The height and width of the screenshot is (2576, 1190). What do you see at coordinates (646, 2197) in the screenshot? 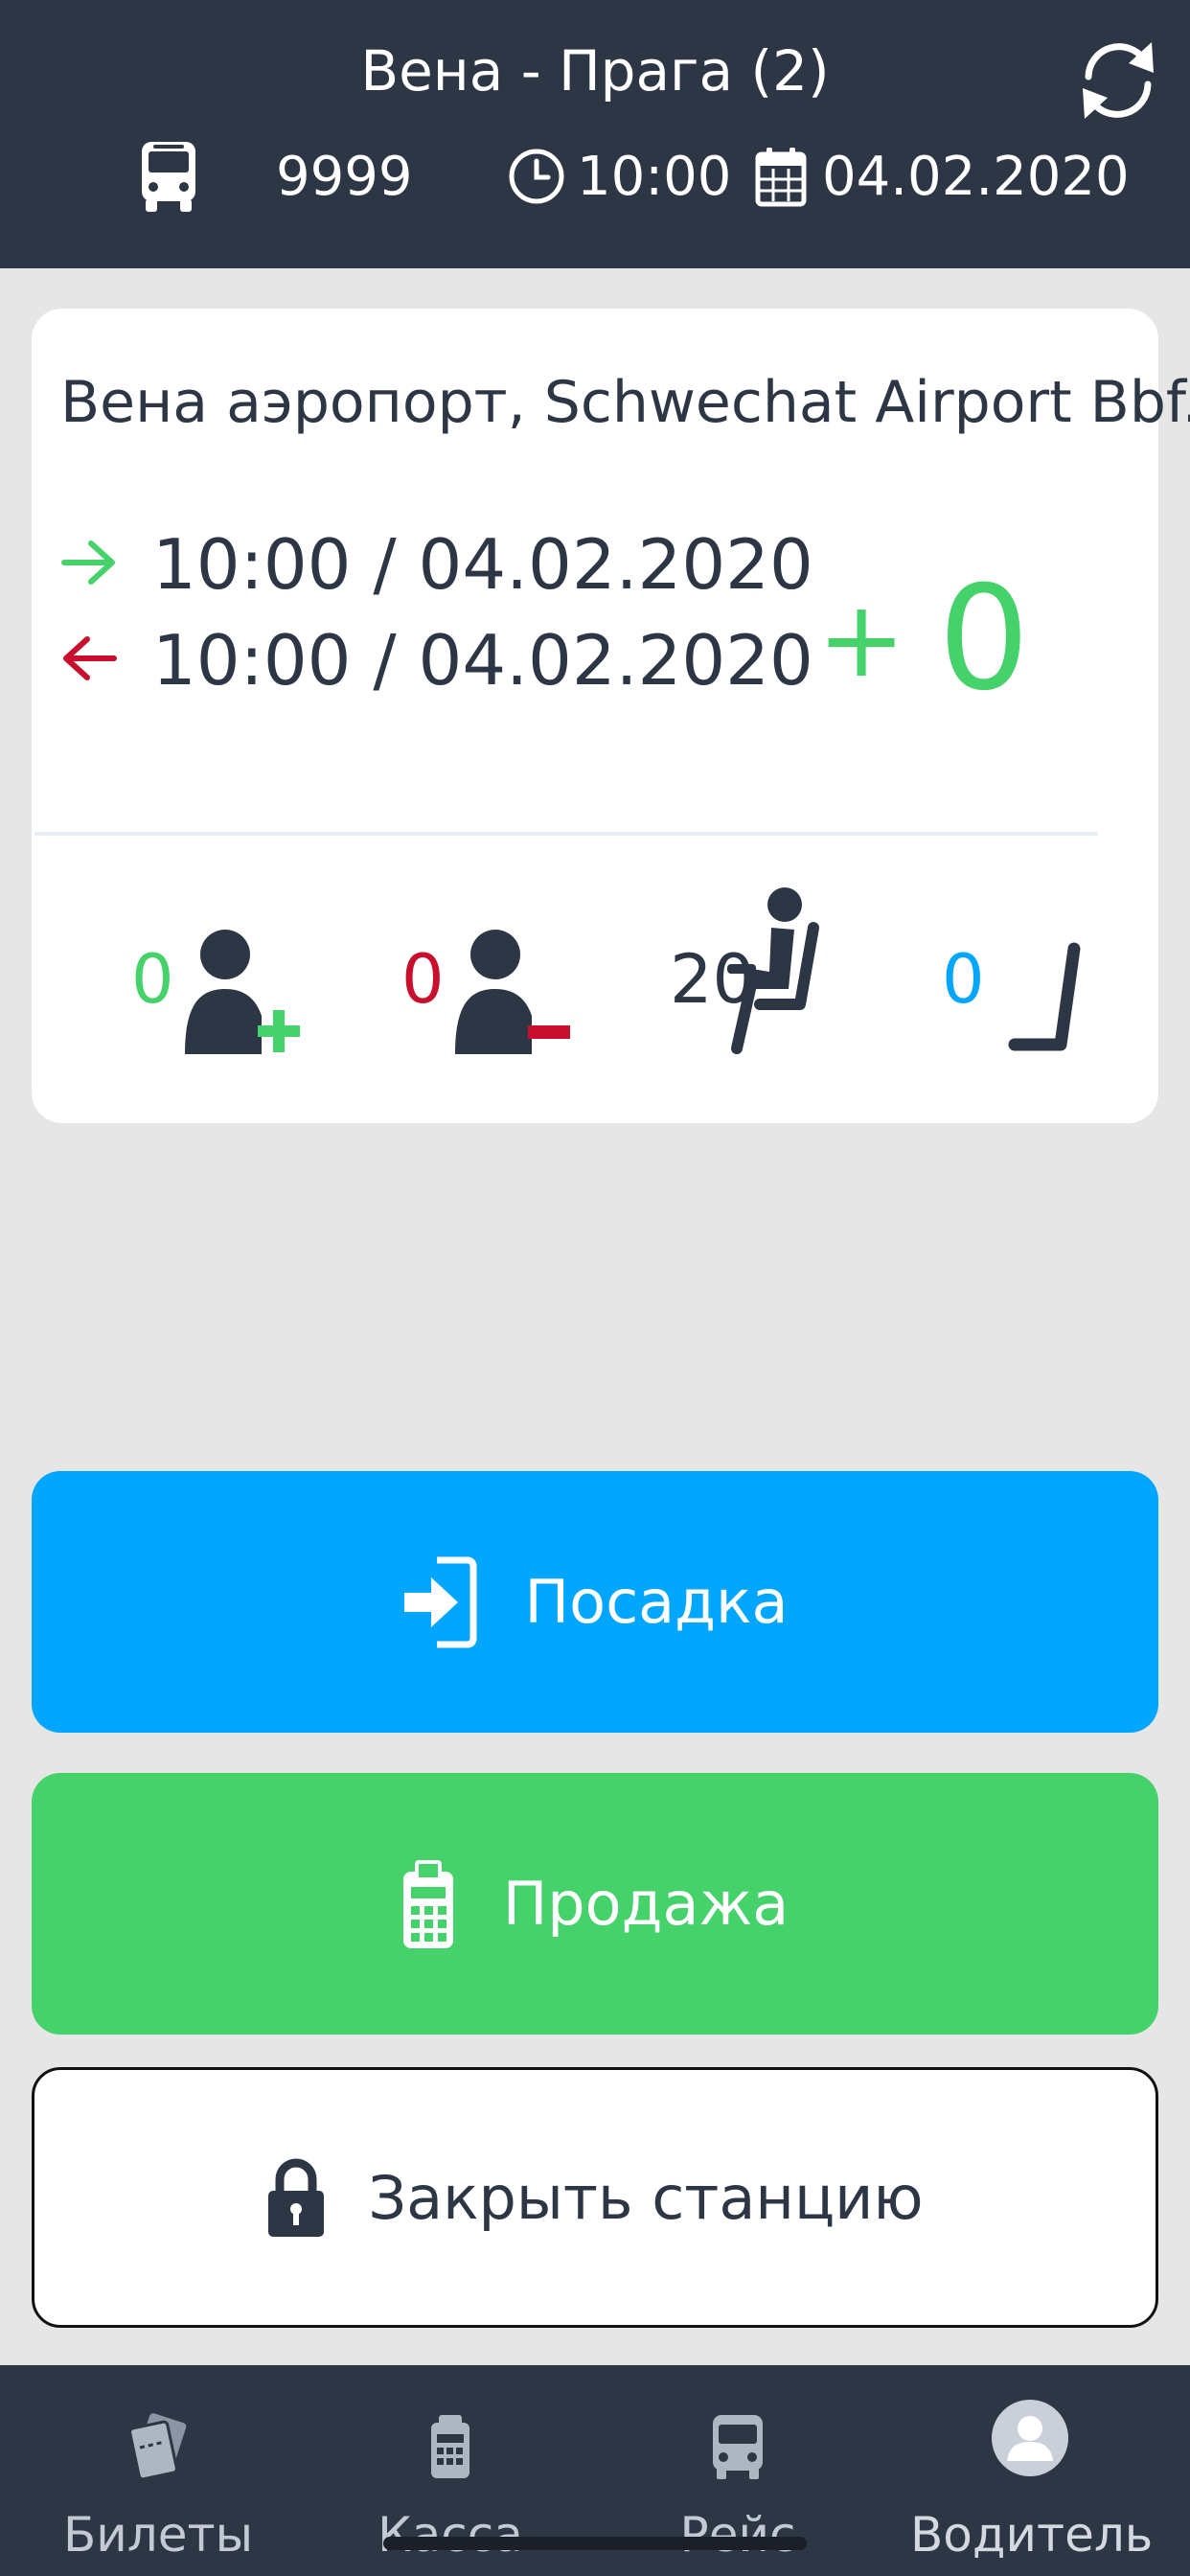
I see `close-station-label: Закрыть станцию` at bounding box center [646, 2197].